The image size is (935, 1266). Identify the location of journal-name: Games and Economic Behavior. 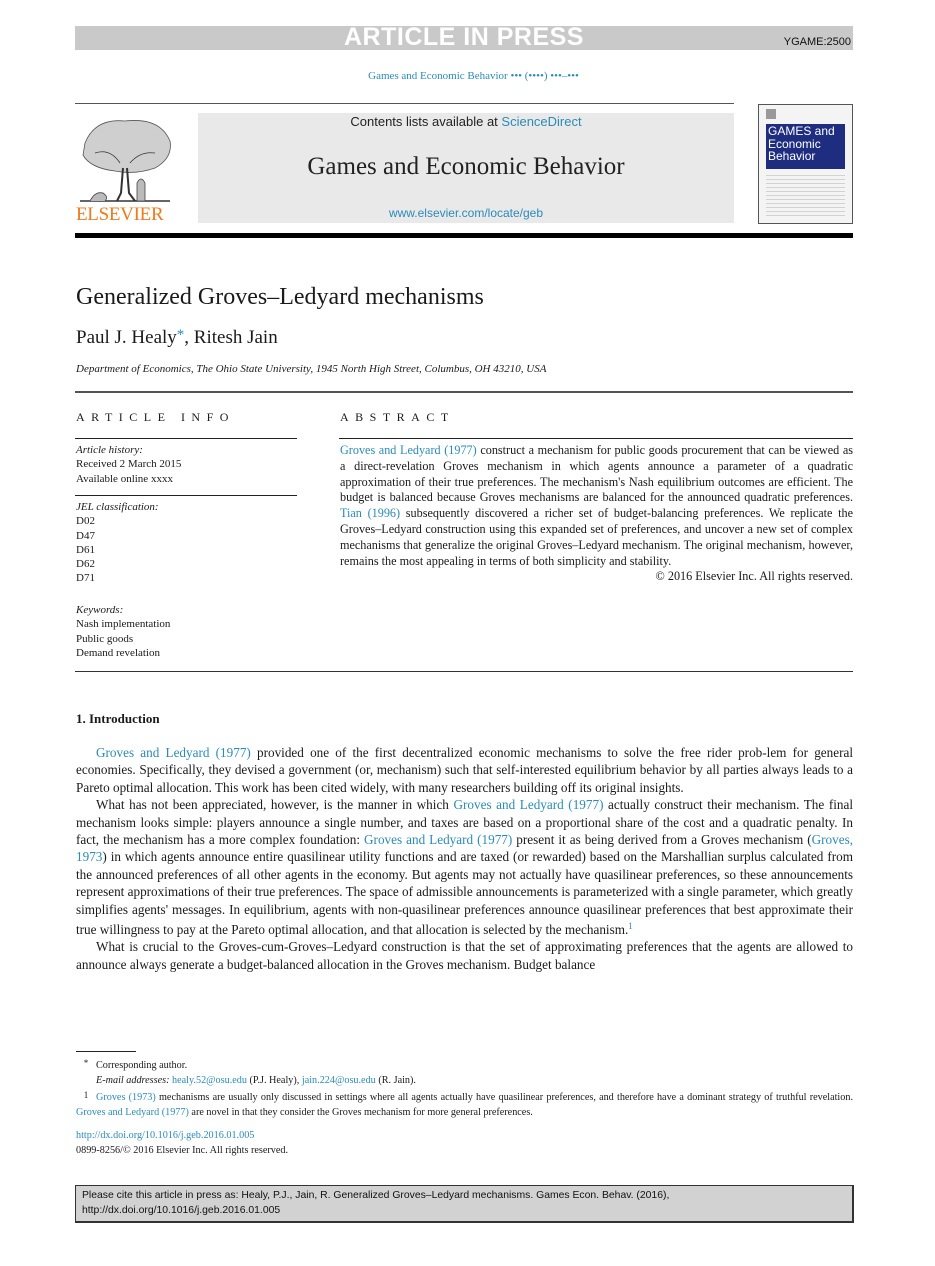
(466, 166).